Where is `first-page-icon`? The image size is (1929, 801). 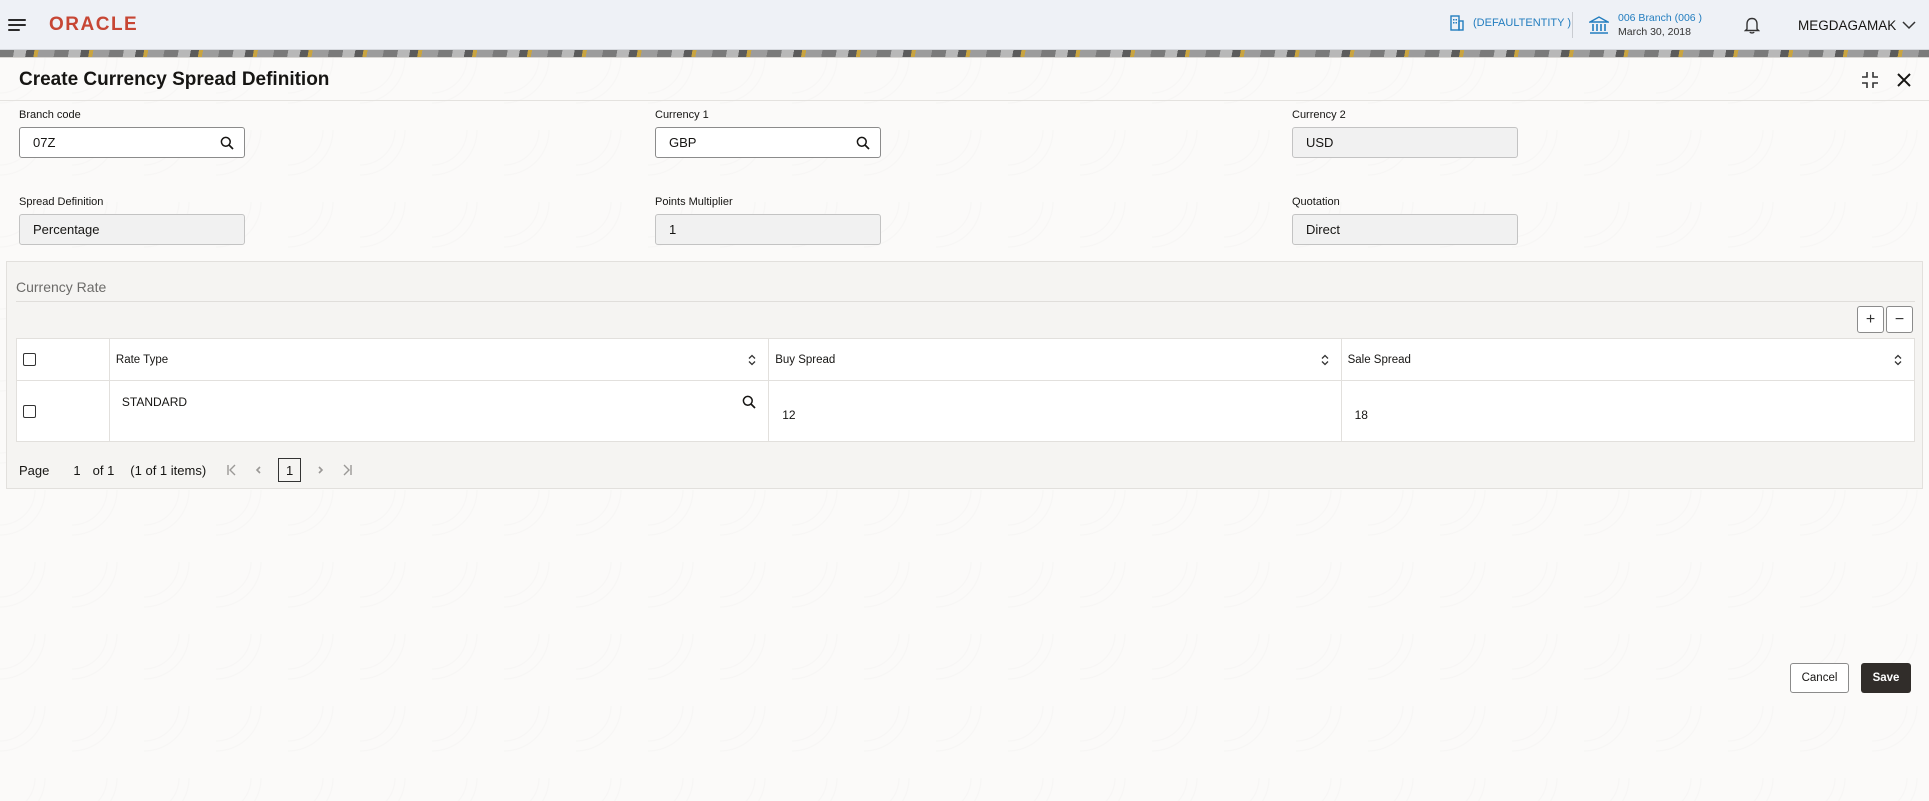 first-page-icon is located at coordinates (232, 470).